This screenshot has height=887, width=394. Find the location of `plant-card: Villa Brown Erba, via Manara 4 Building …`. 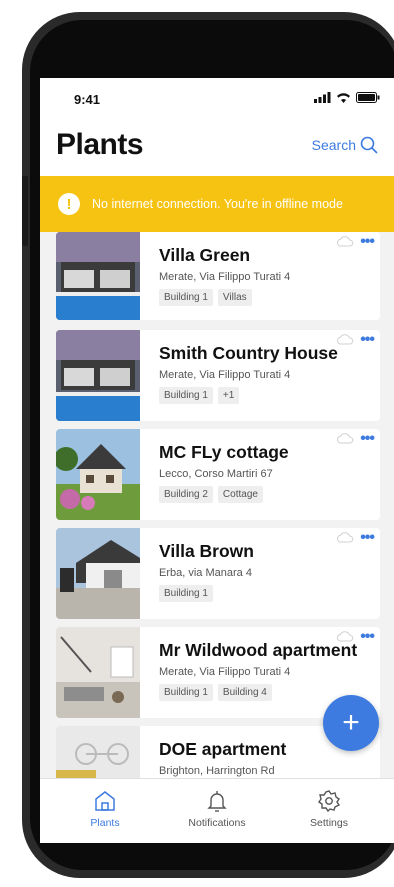

plant-card: Villa Brown Erba, via Manara 4 Building … is located at coordinates (218, 573).